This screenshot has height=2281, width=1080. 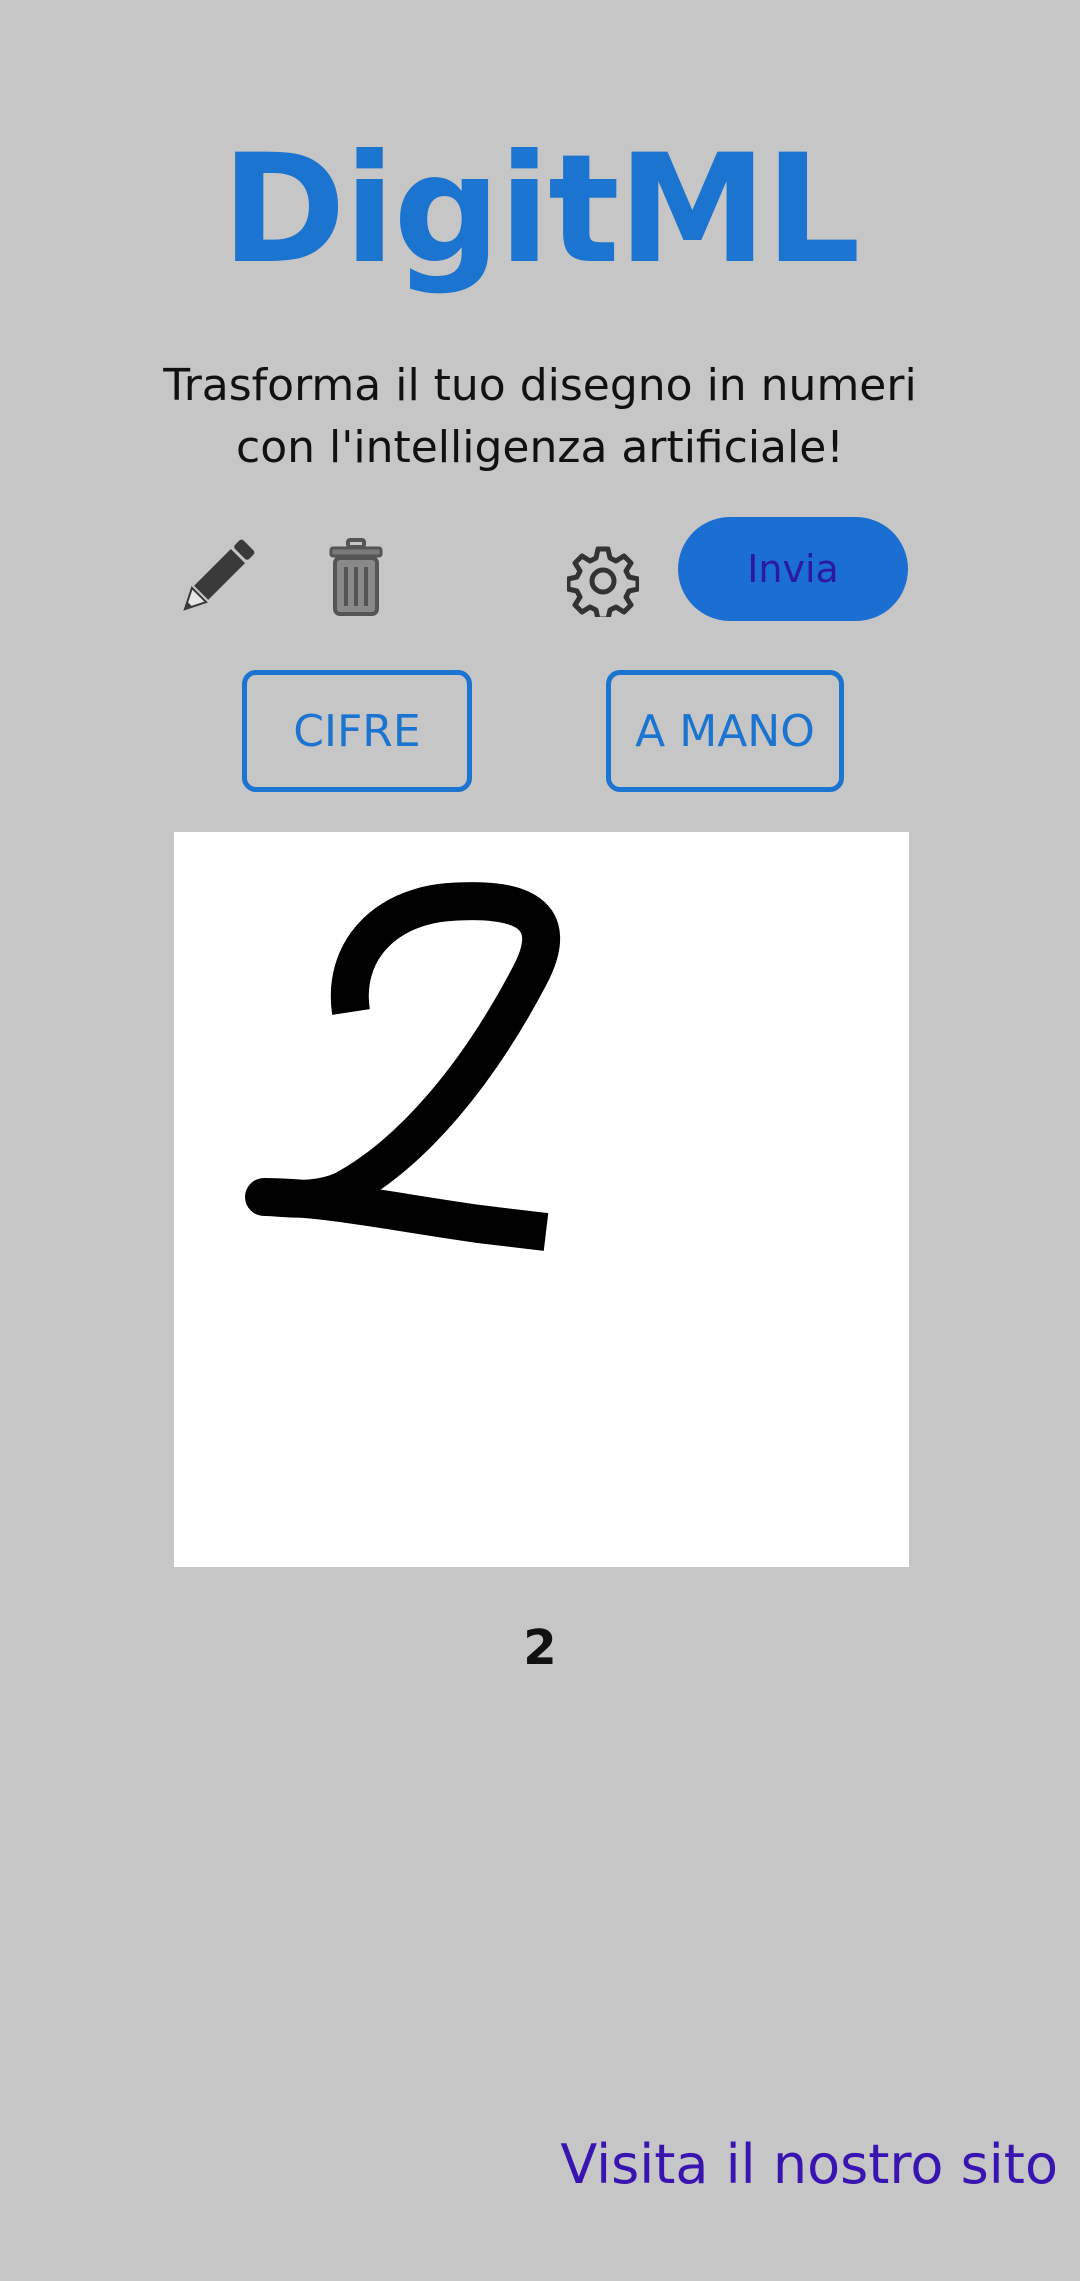 I want to click on app-title: DigitML, so click(x=540, y=210).